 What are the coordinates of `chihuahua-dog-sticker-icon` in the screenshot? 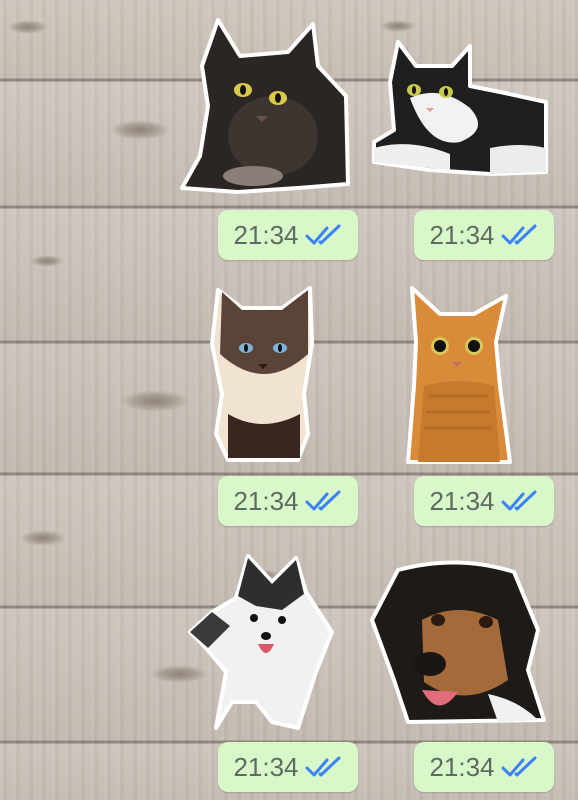 It's located at (261, 642).